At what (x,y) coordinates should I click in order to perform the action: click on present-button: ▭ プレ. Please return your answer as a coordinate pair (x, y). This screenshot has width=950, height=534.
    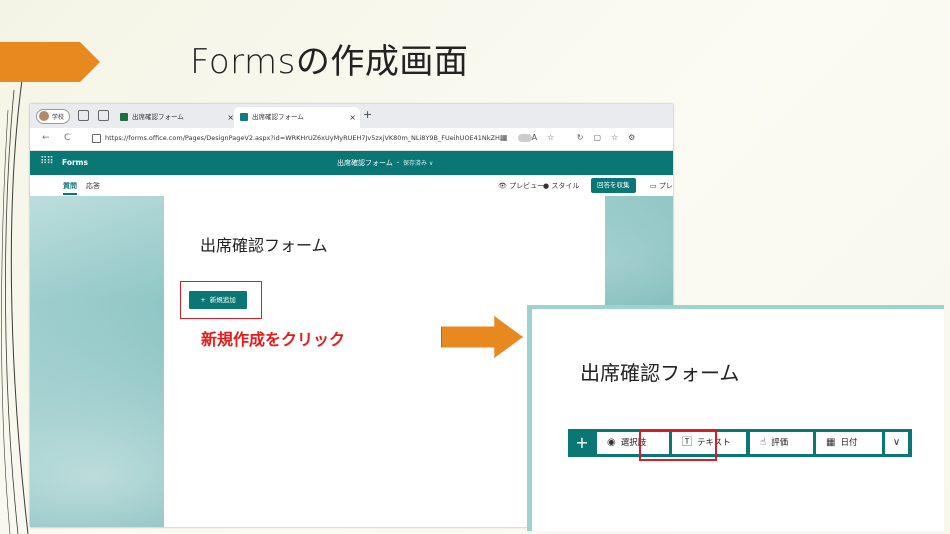
    Looking at the image, I should click on (661, 186).